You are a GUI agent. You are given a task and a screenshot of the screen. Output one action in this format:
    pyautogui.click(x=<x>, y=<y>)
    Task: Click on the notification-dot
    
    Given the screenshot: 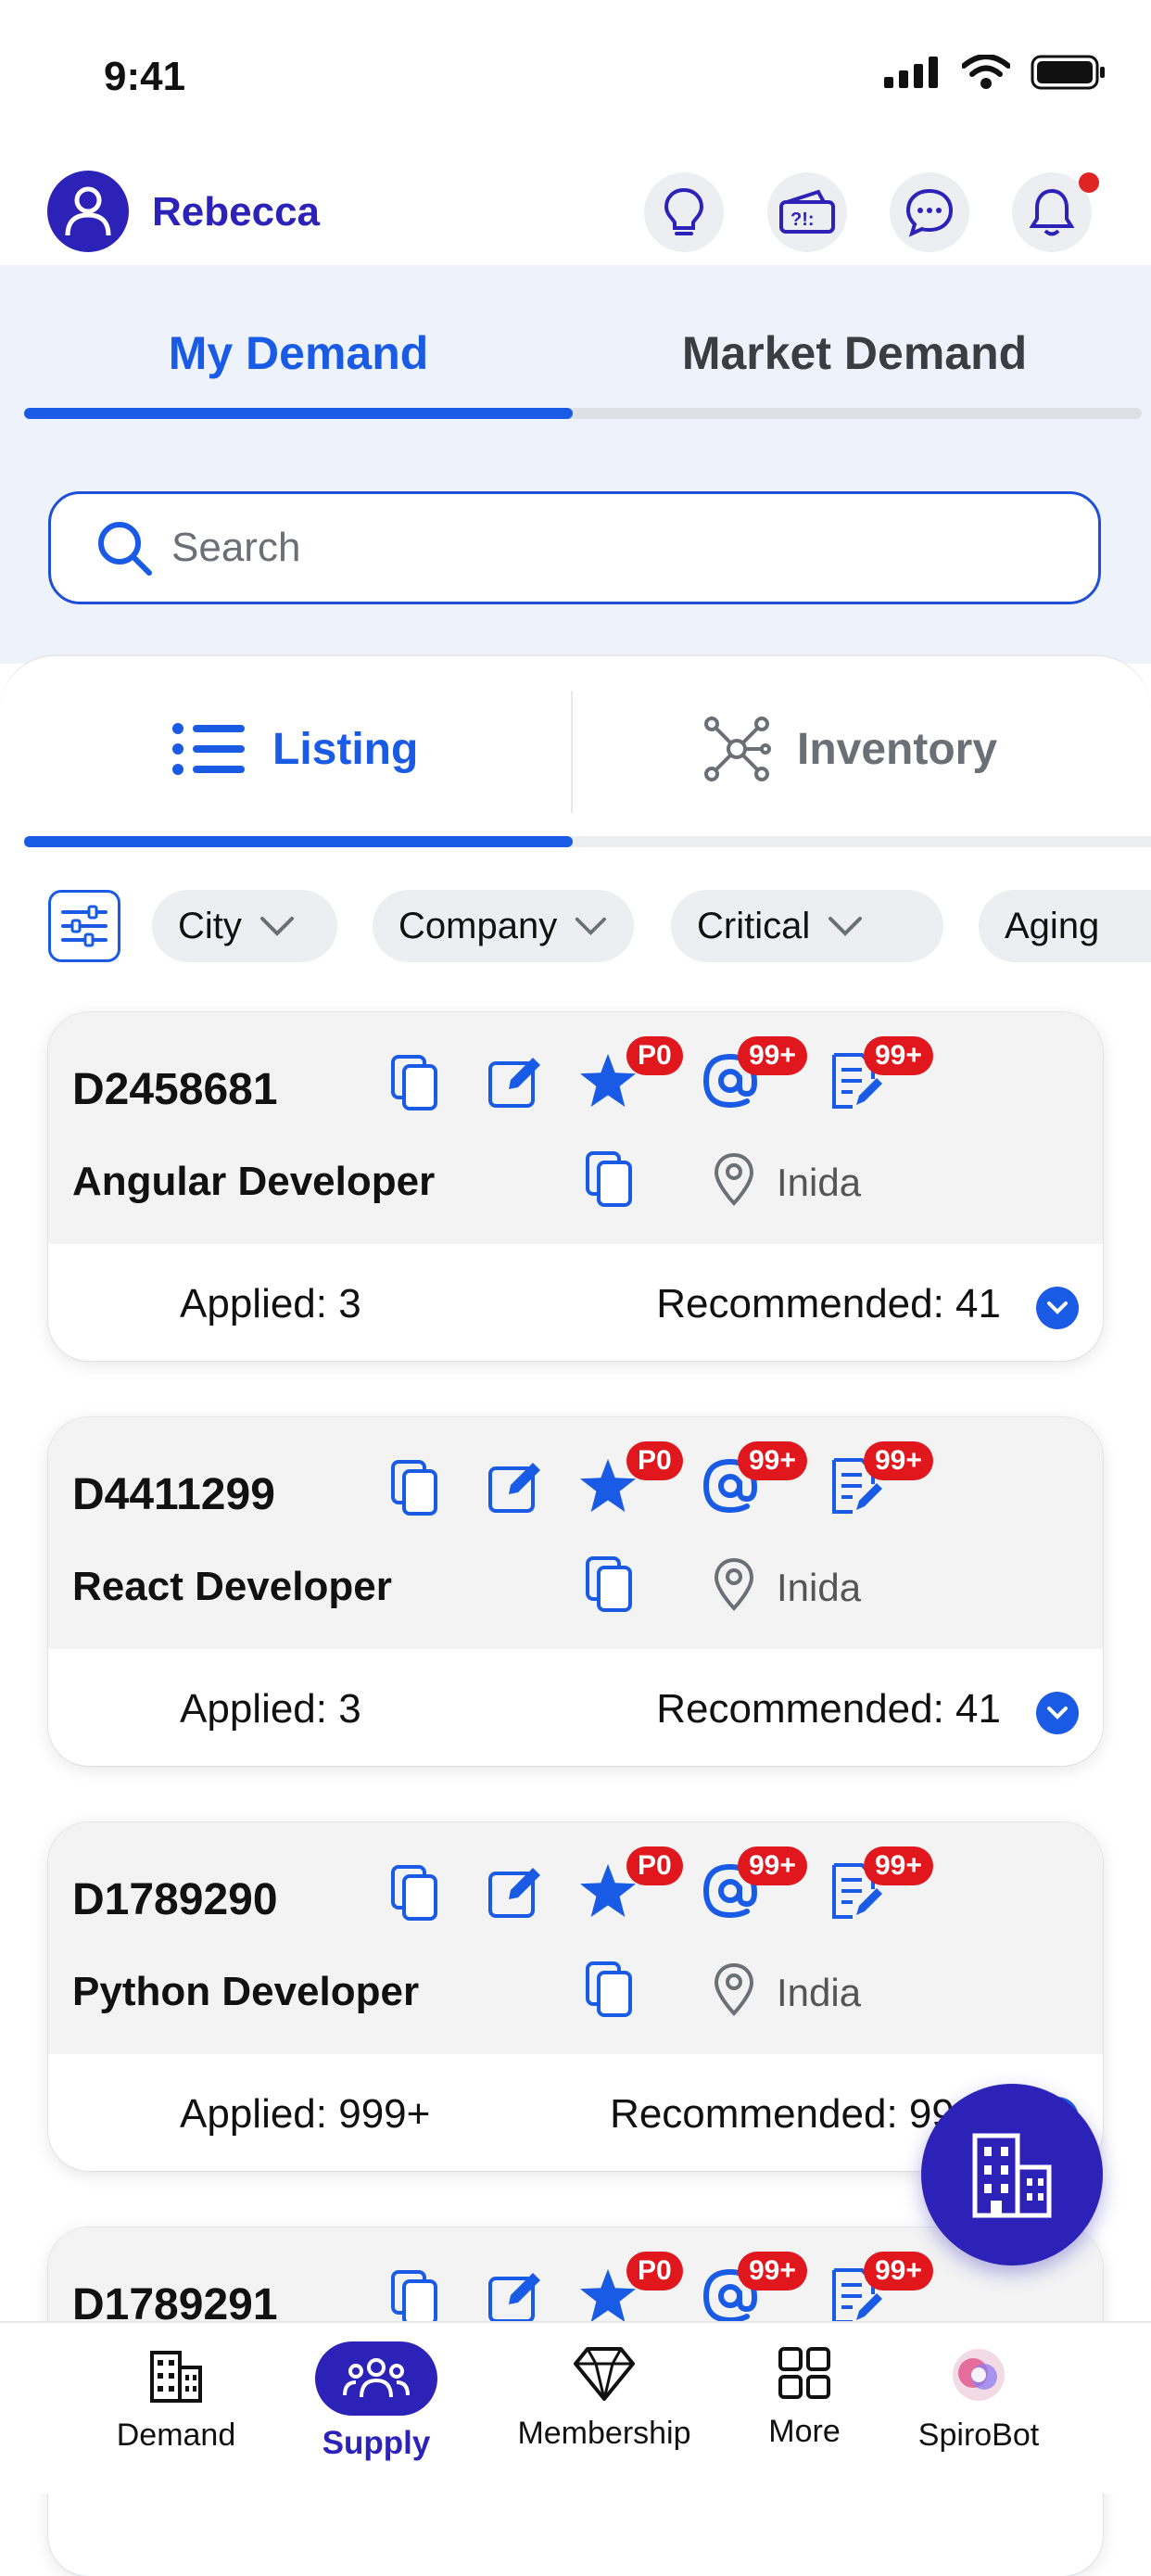 What is the action you would take?
    pyautogui.click(x=1089, y=182)
    